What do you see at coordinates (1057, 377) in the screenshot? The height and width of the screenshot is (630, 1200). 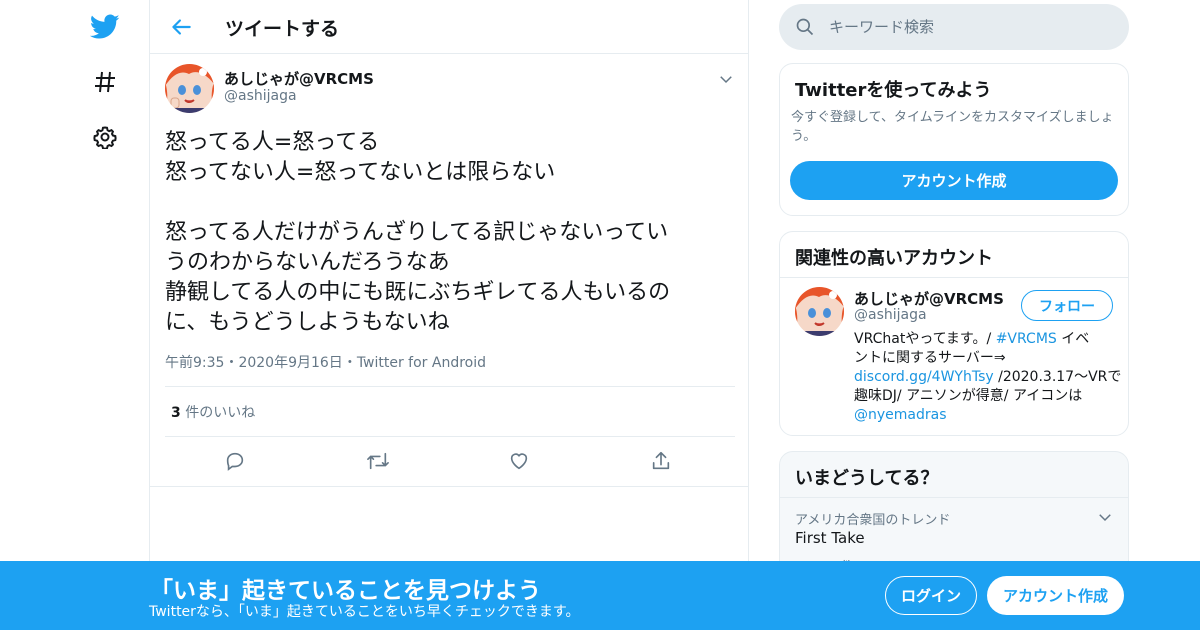 I see `bio-text: /2020.3.17～VRで` at bounding box center [1057, 377].